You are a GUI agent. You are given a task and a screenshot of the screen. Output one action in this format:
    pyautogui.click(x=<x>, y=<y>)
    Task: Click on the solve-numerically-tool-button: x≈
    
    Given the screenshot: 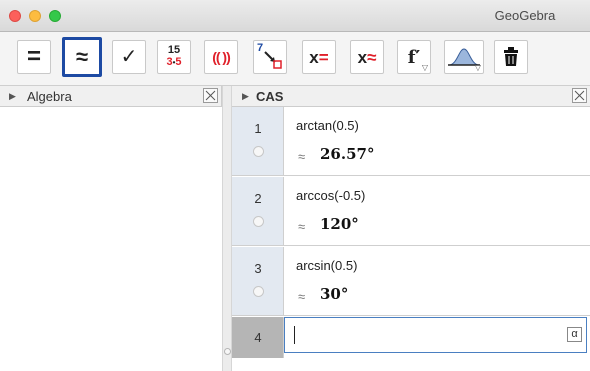 What is the action you would take?
    pyautogui.click(x=367, y=57)
    